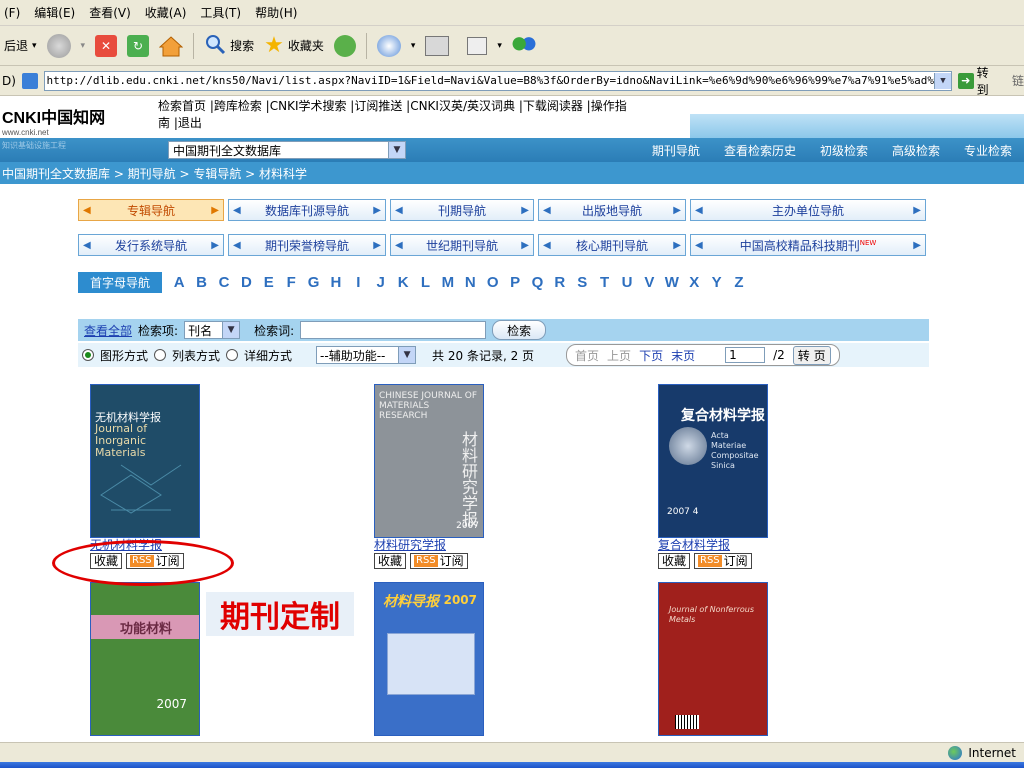  Describe the element at coordinates (811, 355) in the screenshot. I see `turn-page-button: 转 页` at that location.